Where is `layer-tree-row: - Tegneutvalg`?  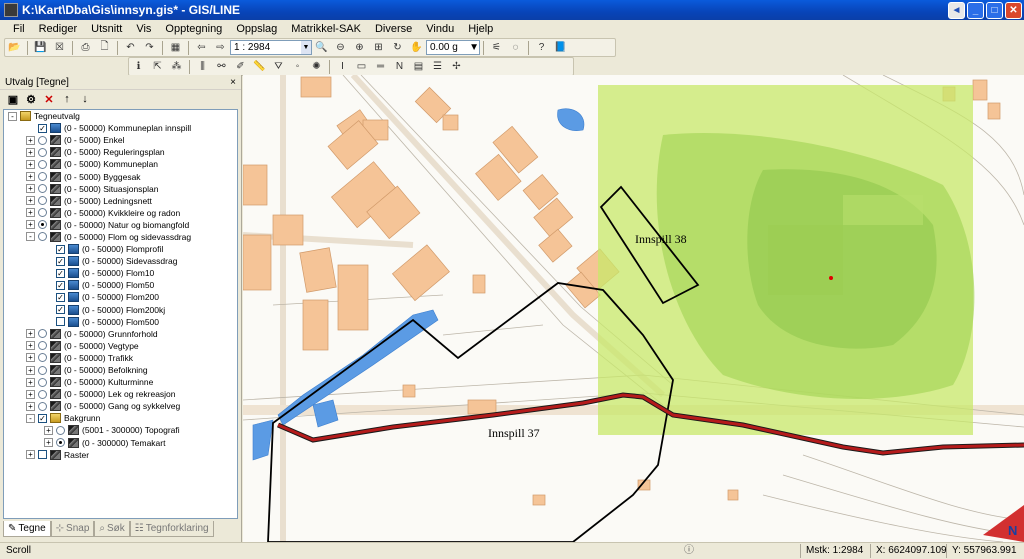
layer-tree-row: - Tegneutvalg is located at coordinates (120, 116).